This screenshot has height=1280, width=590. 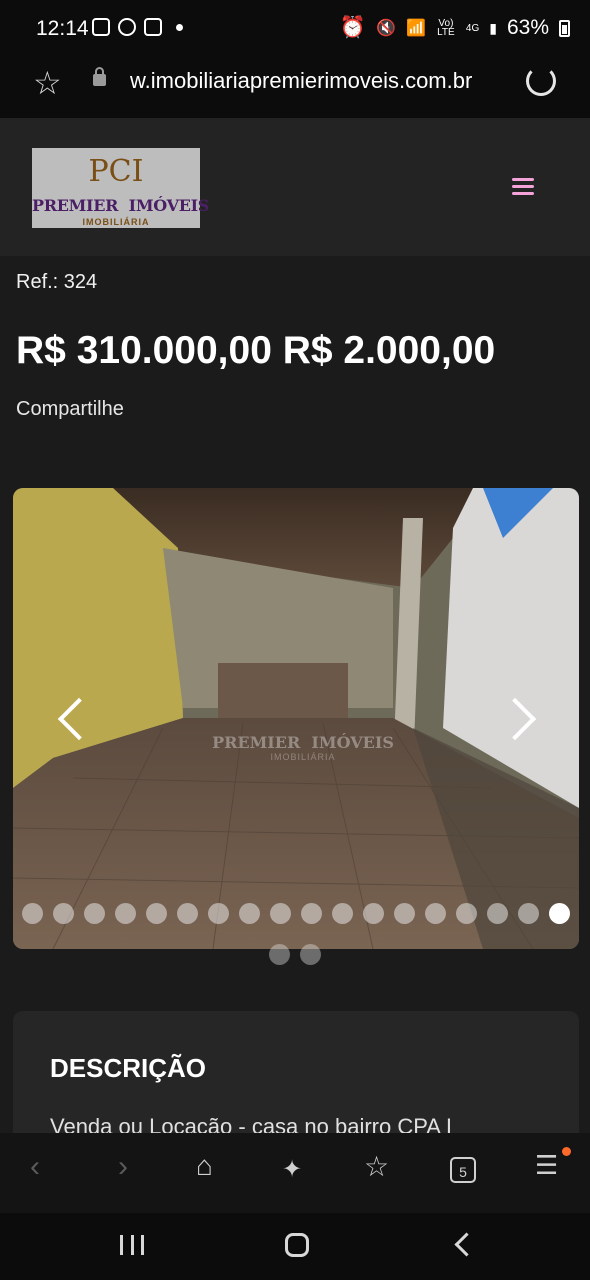 What do you see at coordinates (121, 205) in the screenshot?
I see `logo-name: PREMIER IMÓVEIS` at bounding box center [121, 205].